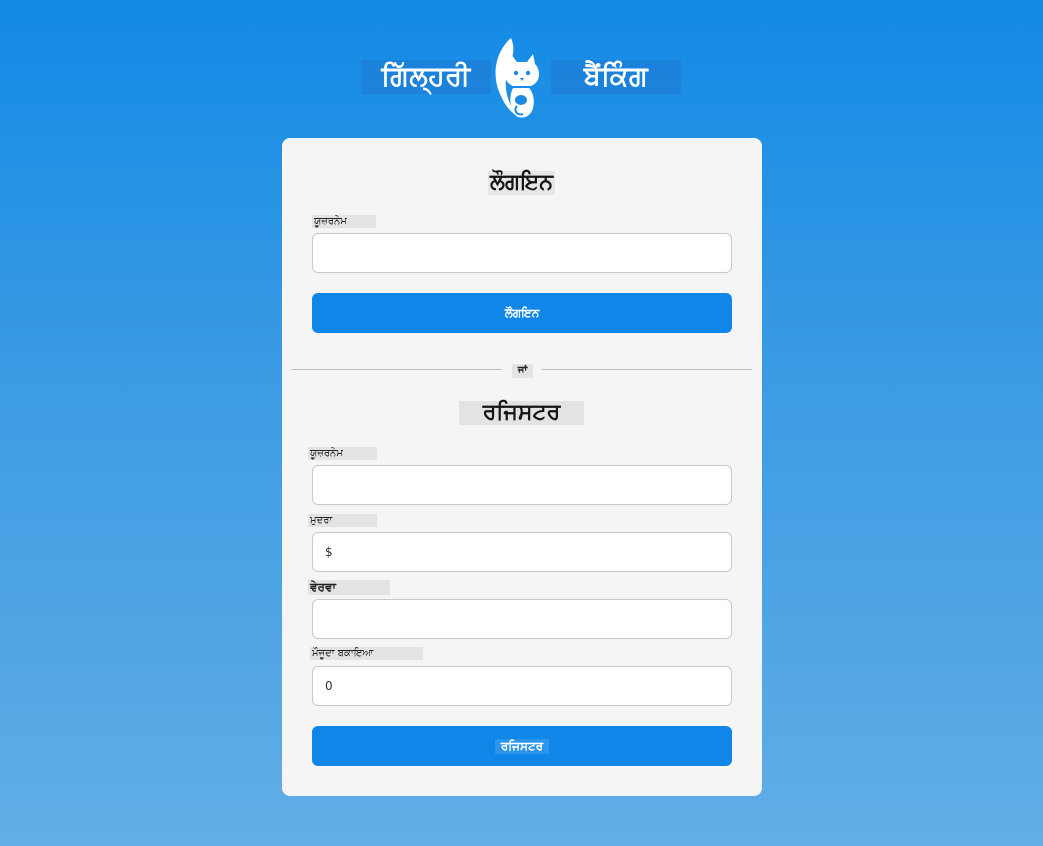  Describe the element at coordinates (342, 520) in the screenshot. I see `register-currency-label: ਮੁਦਰਾ` at that location.